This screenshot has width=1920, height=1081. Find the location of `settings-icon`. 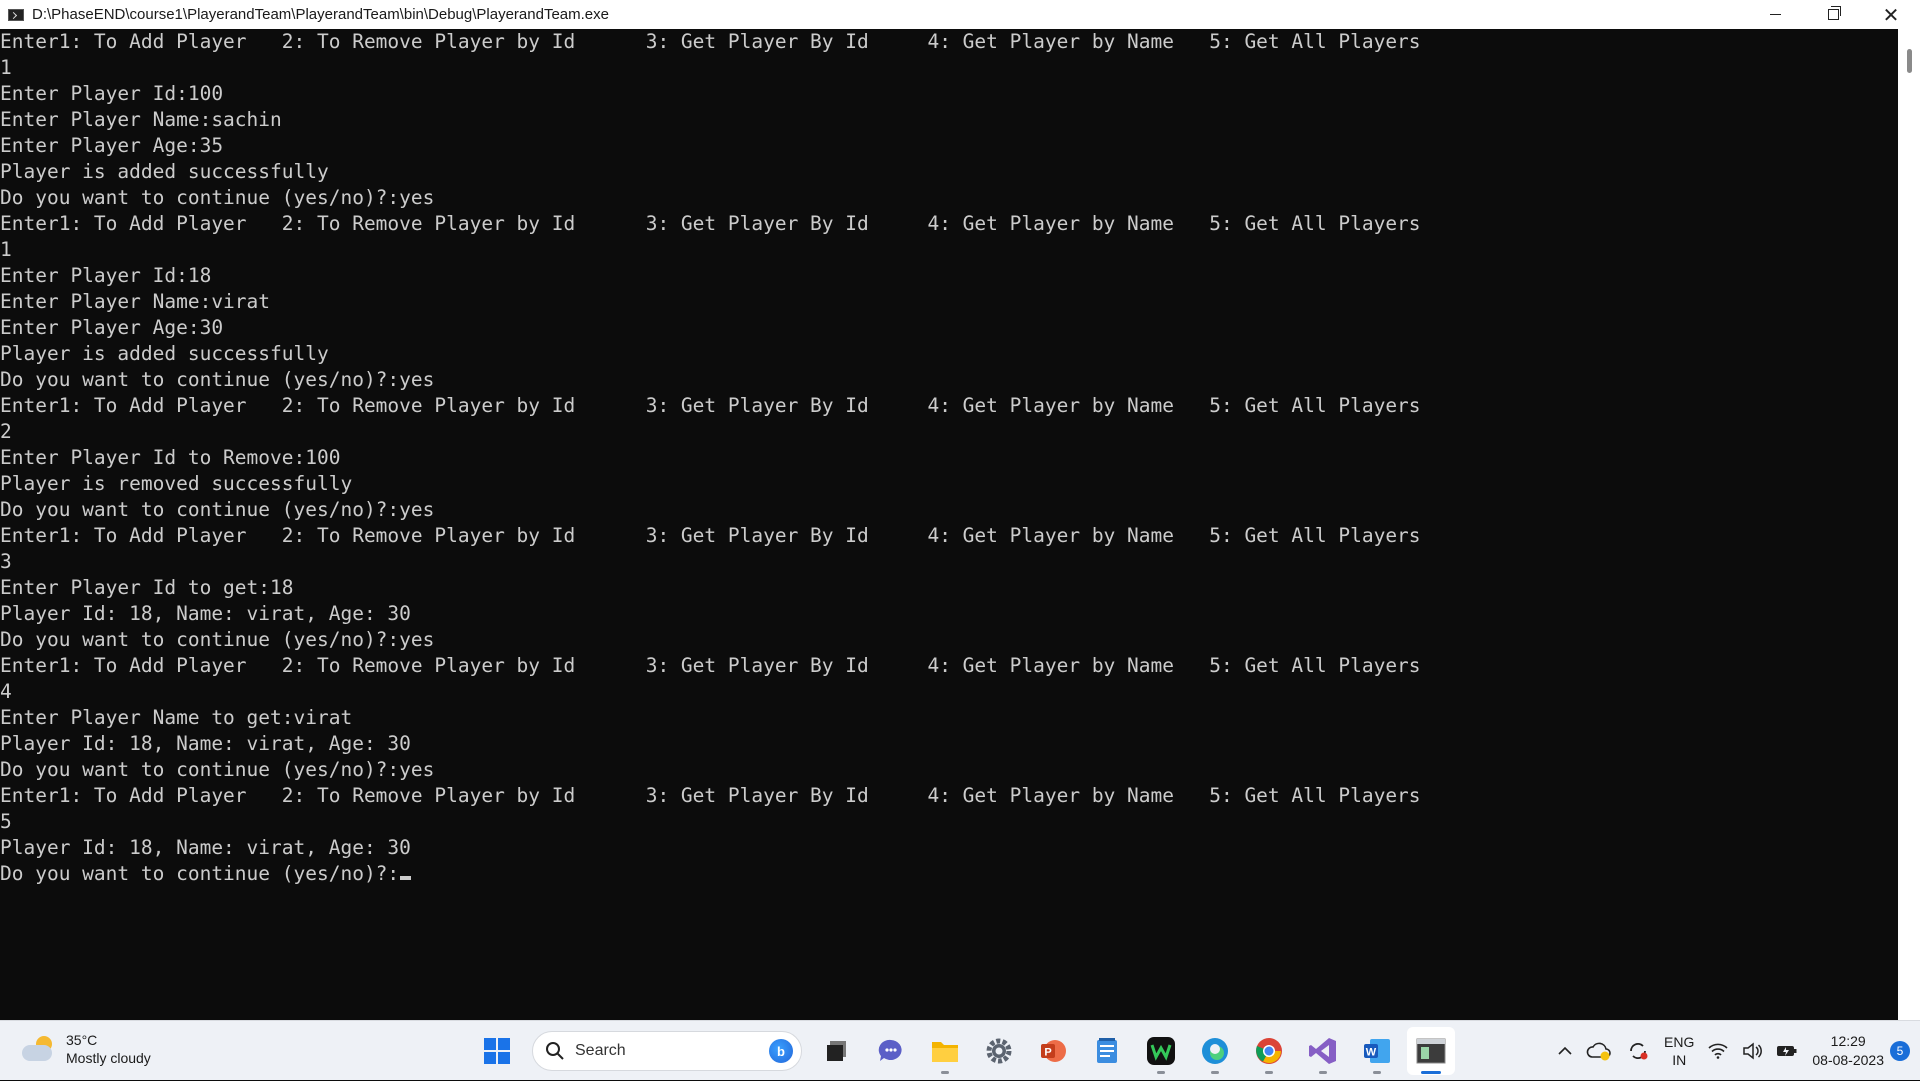

settings-icon is located at coordinates (999, 1051).